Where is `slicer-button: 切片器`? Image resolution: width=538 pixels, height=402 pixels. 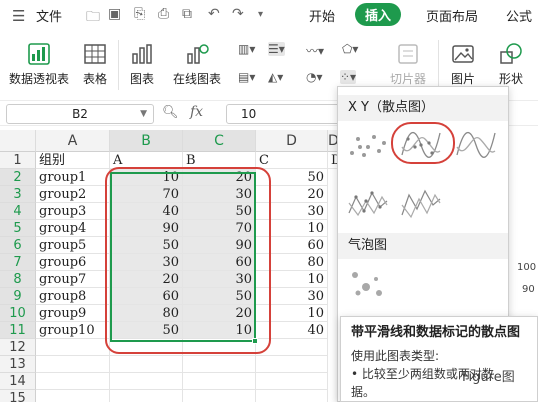 slicer-button: 切片器 is located at coordinates (408, 64).